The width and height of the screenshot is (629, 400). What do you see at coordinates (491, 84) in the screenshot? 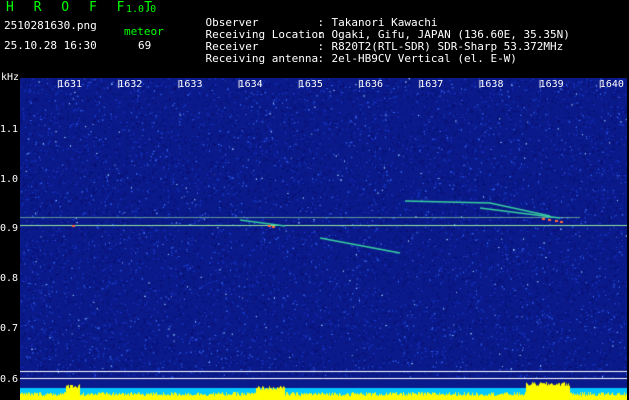
I see `x-tick-label: 1638` at bounding box center [491, 84].